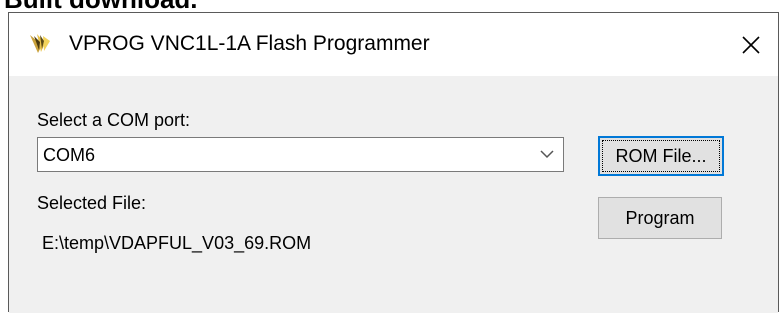 The width and height of the screenshot is (779, 313). Describe the element at coordinates (114, 120) in the screenshot. I see `com-port-label: Select a COM port:` at that location.